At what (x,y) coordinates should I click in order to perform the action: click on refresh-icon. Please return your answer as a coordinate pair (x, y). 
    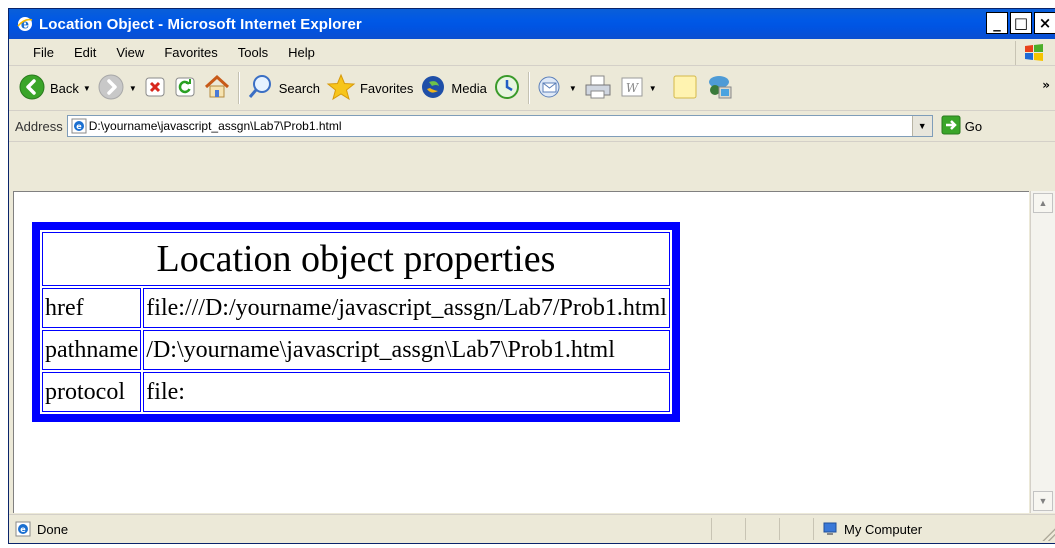
    Looking at the image, I should click on (185, 88).